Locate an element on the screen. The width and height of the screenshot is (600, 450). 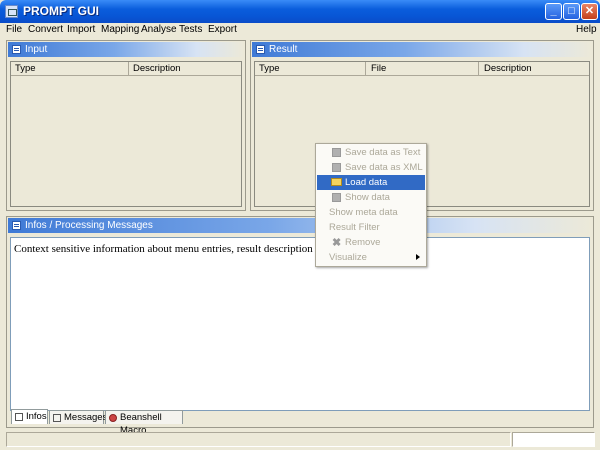
status-field is located at coordinates (553, 439).